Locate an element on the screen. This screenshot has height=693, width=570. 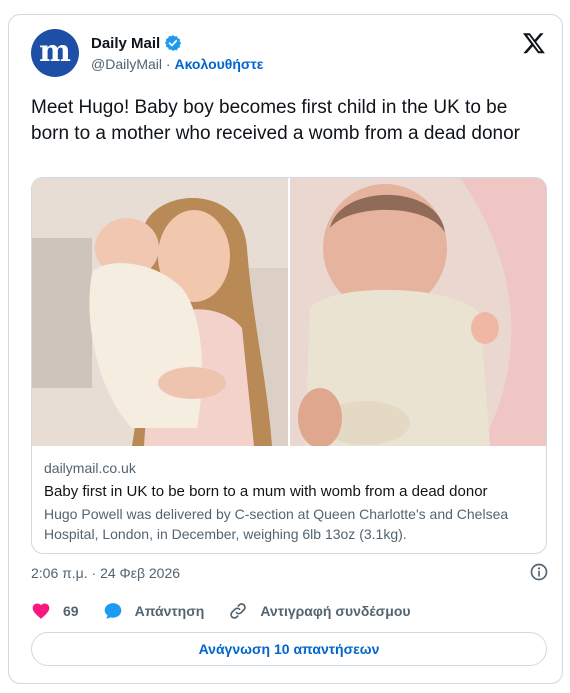
like-button: 69 is located at coordinates (55, 611).